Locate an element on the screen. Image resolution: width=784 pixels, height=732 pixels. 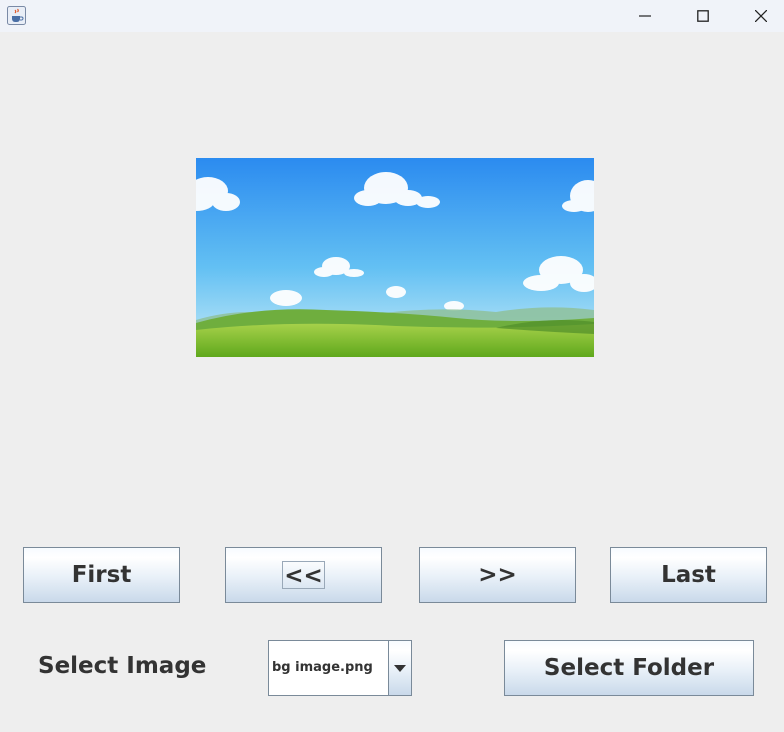
select-folder-button-label: Select Folder is located at coordinates (629, 668).